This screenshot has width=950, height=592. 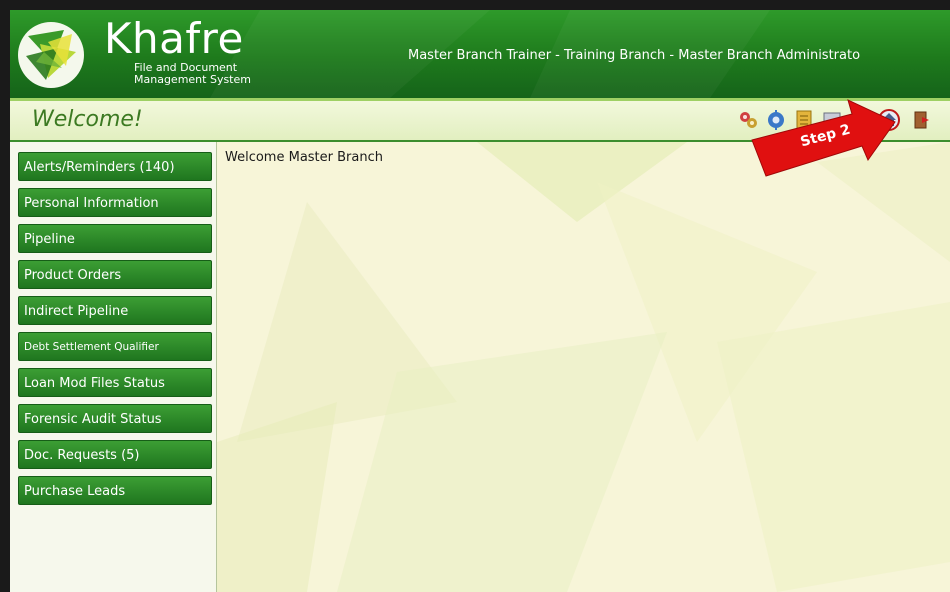 What do you see at coordinates (115, 310) in the screenshot?
I see `sidebar-item-indirect-pipeline: Indirect Pipeline` at bounding box center [115, 310].